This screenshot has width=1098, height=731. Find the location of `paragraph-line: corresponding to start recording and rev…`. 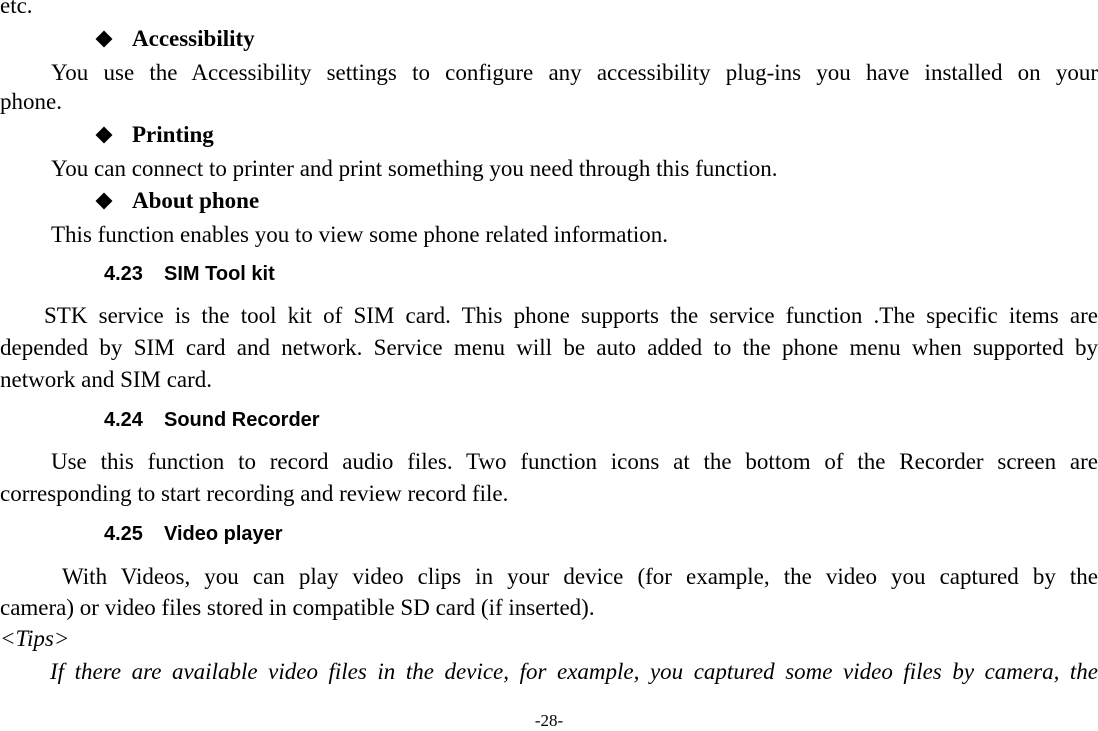

paragraph-line: corresponding to start recording and rev… is located at coordinates (254, 493).